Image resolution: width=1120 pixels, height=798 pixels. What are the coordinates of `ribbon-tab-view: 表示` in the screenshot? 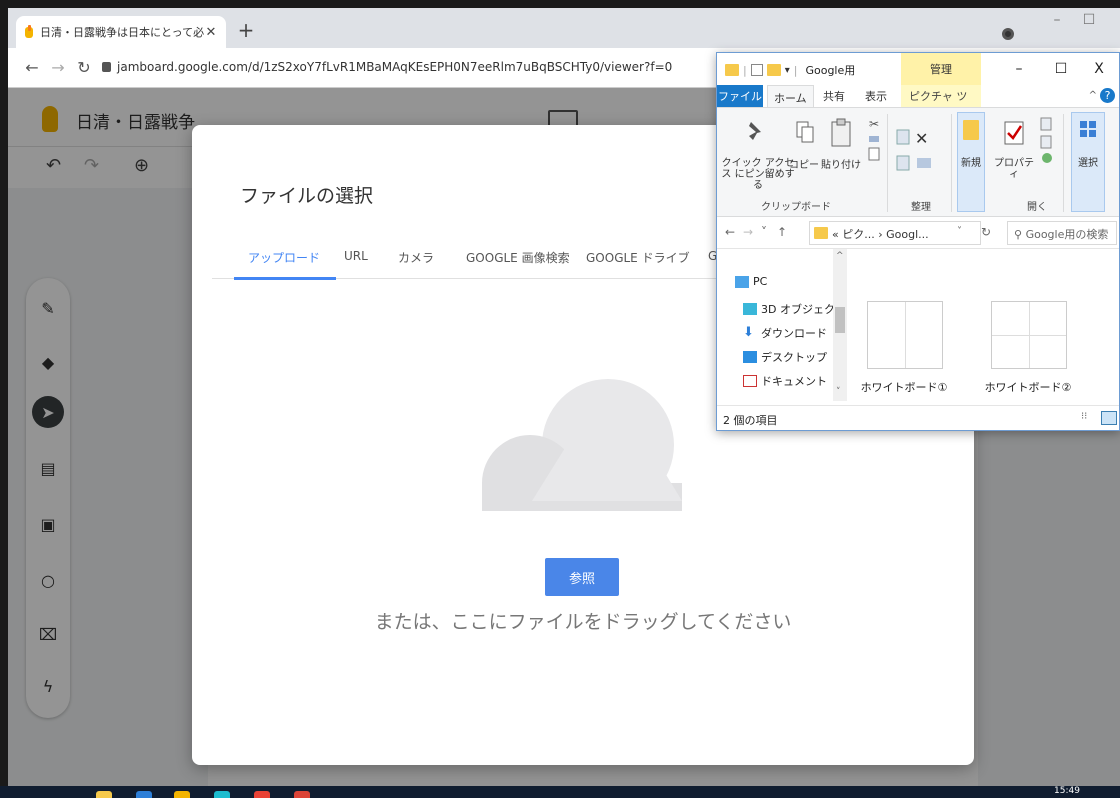 It's located at (876, 96).